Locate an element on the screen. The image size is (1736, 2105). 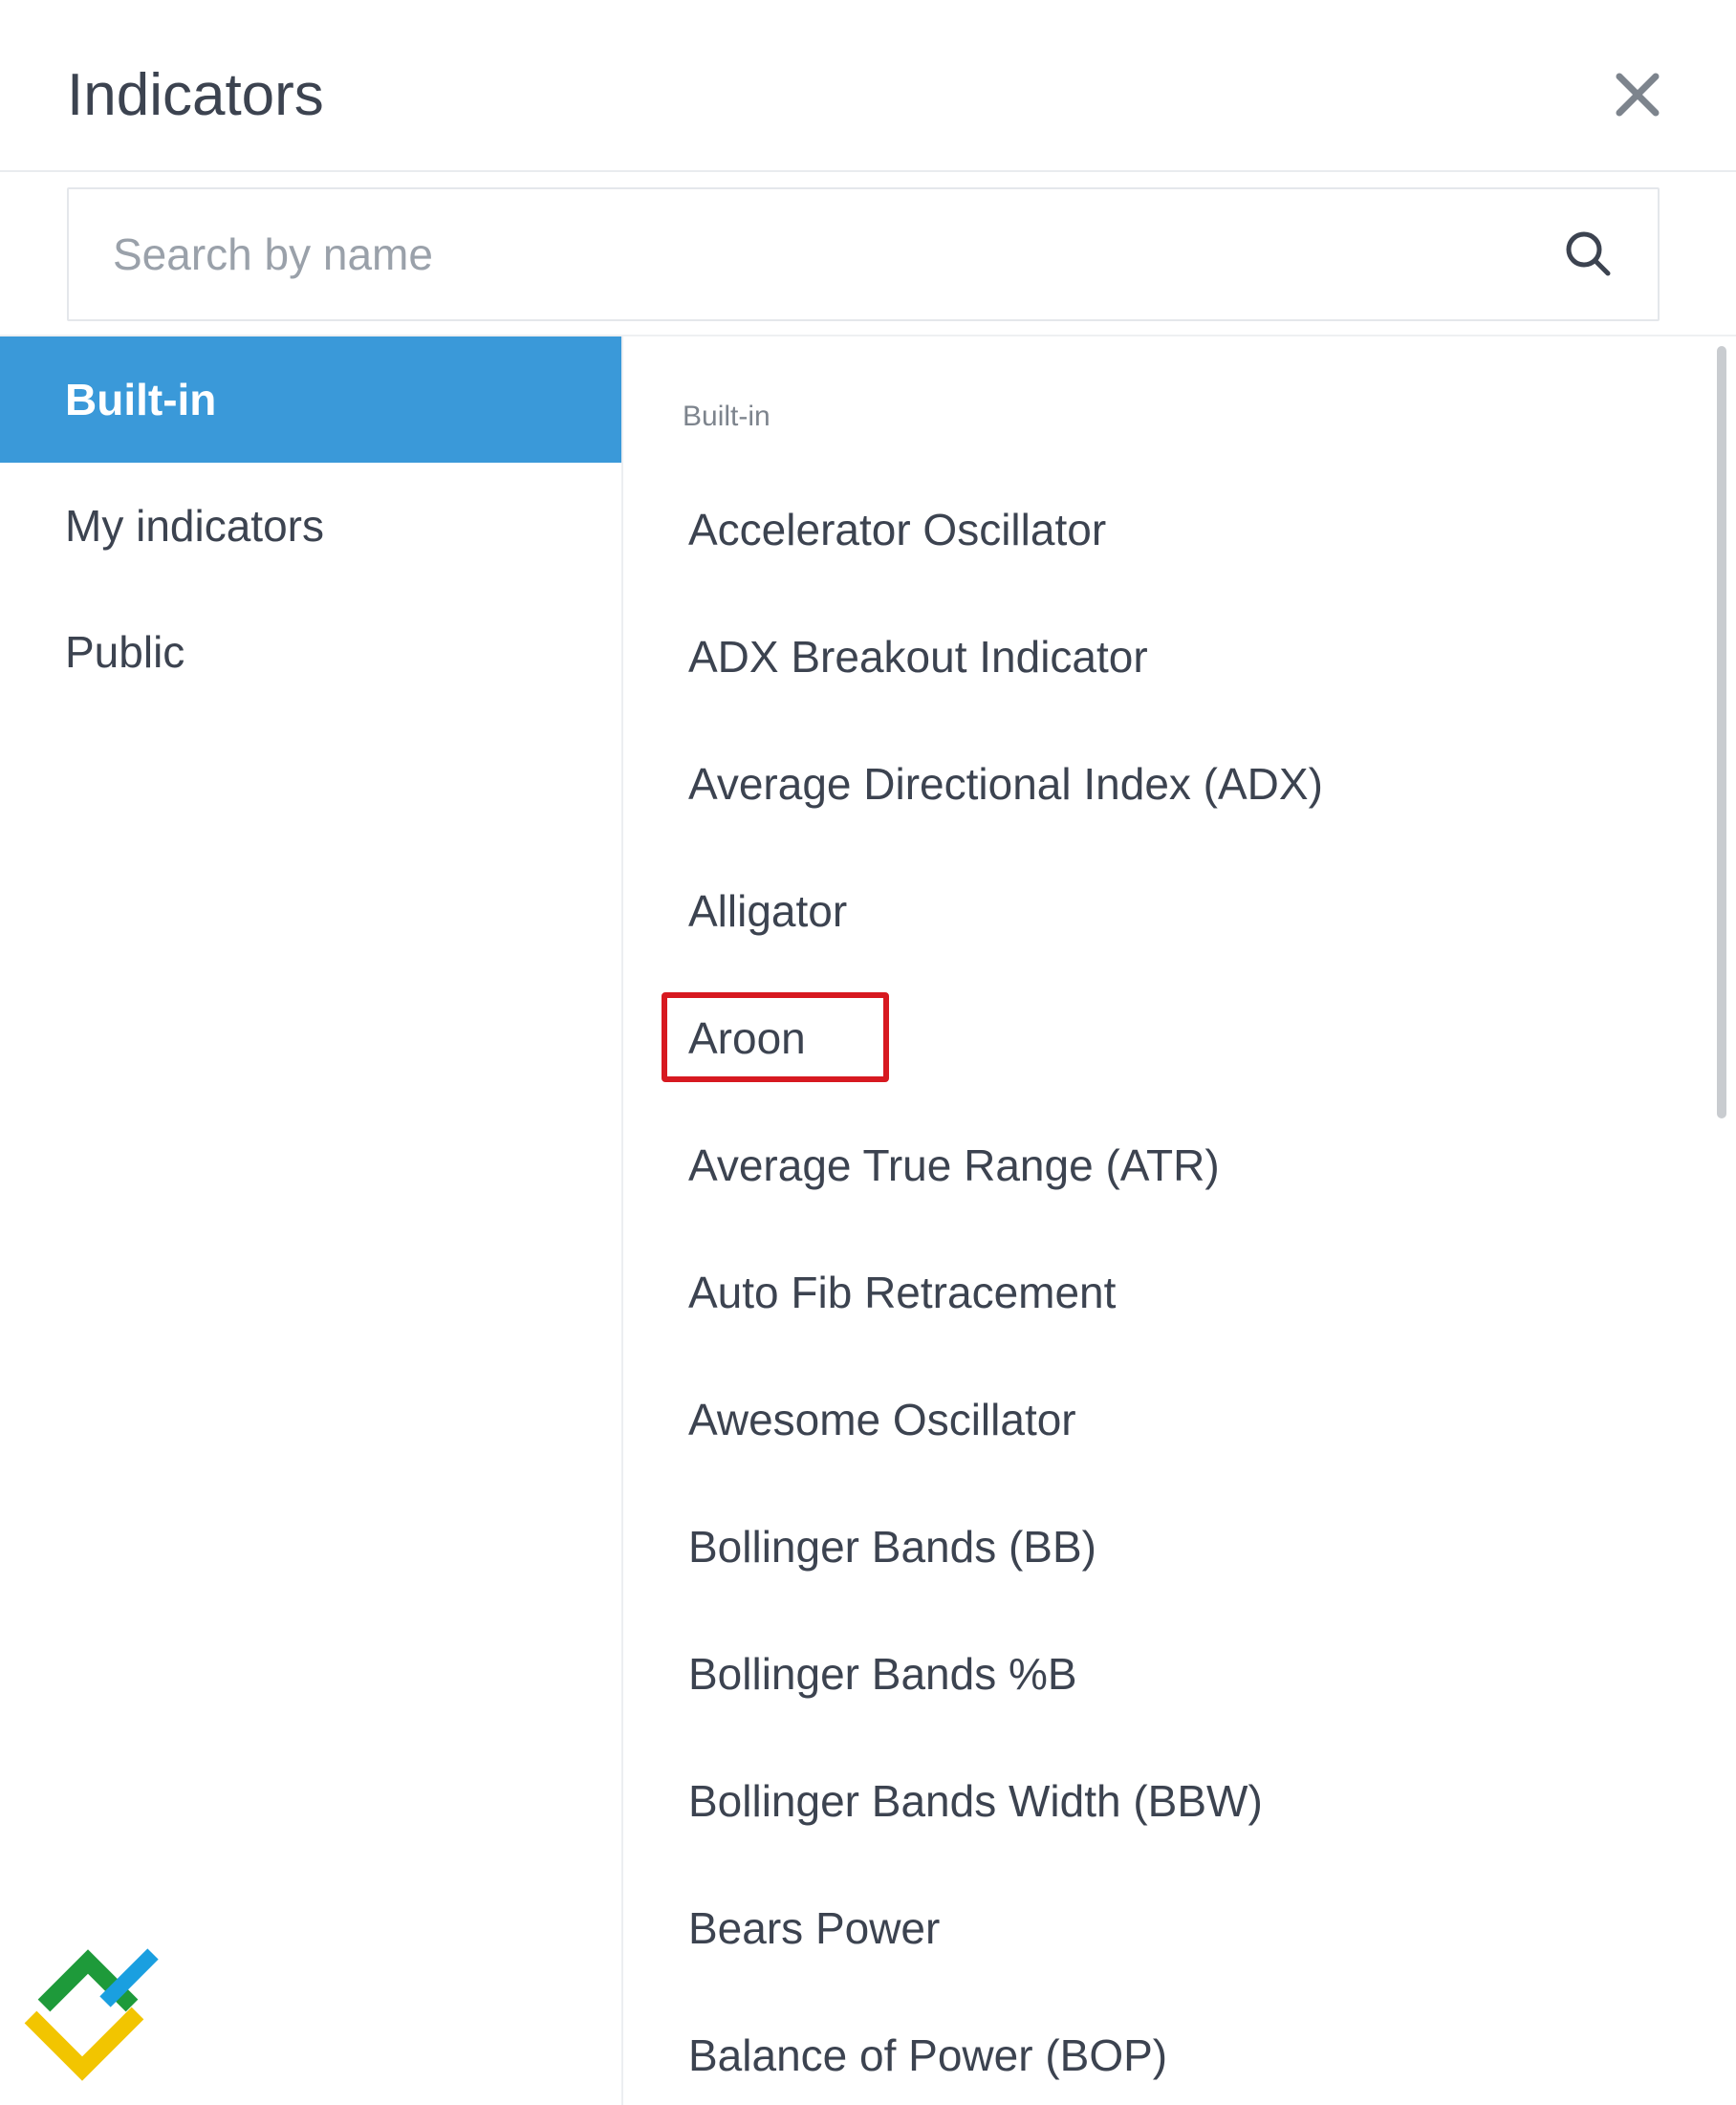
sidebar-item-built-in: Built-in is located at coordinates (310, 400).